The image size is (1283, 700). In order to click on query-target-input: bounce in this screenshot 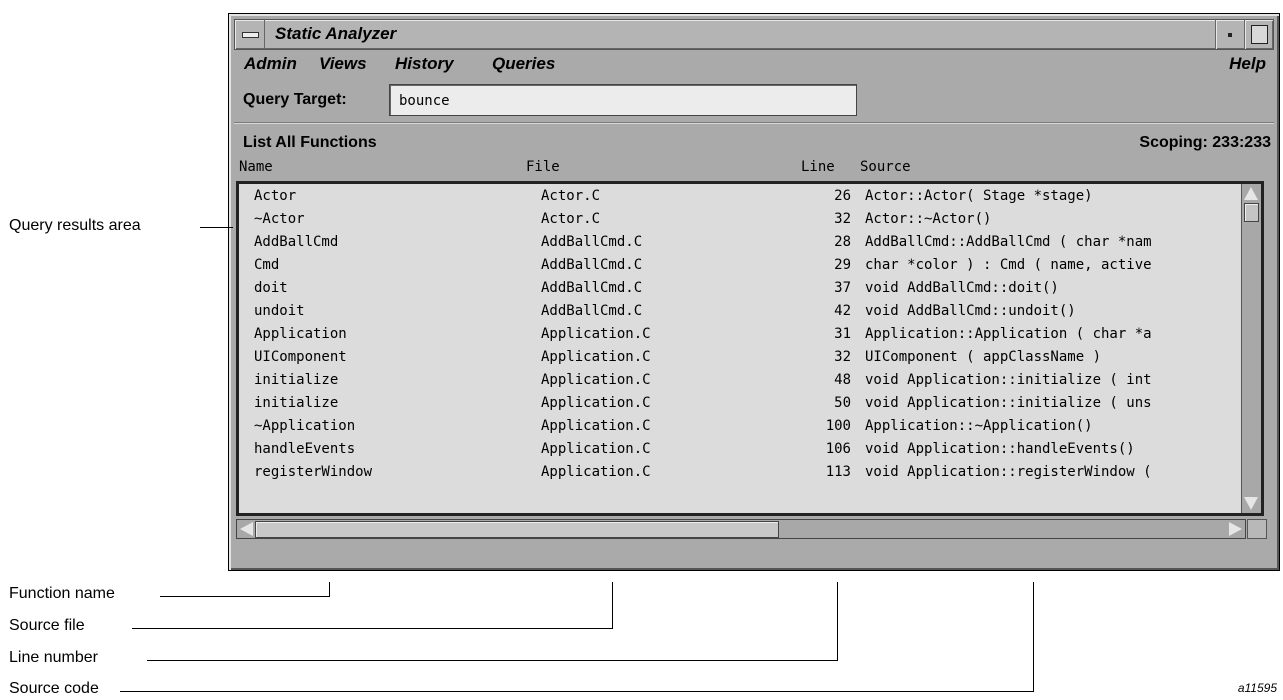, I will do `click(623, 100)`.